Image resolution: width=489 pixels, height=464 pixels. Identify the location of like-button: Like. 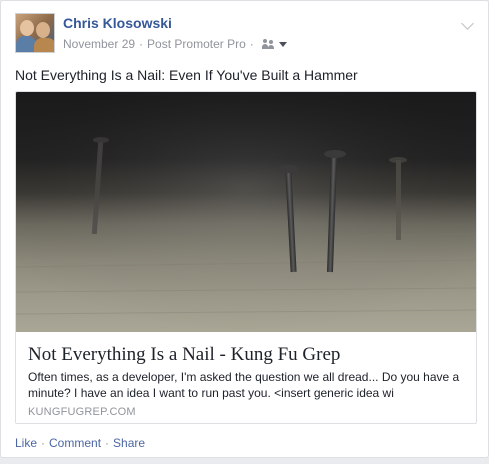
(26, 443).